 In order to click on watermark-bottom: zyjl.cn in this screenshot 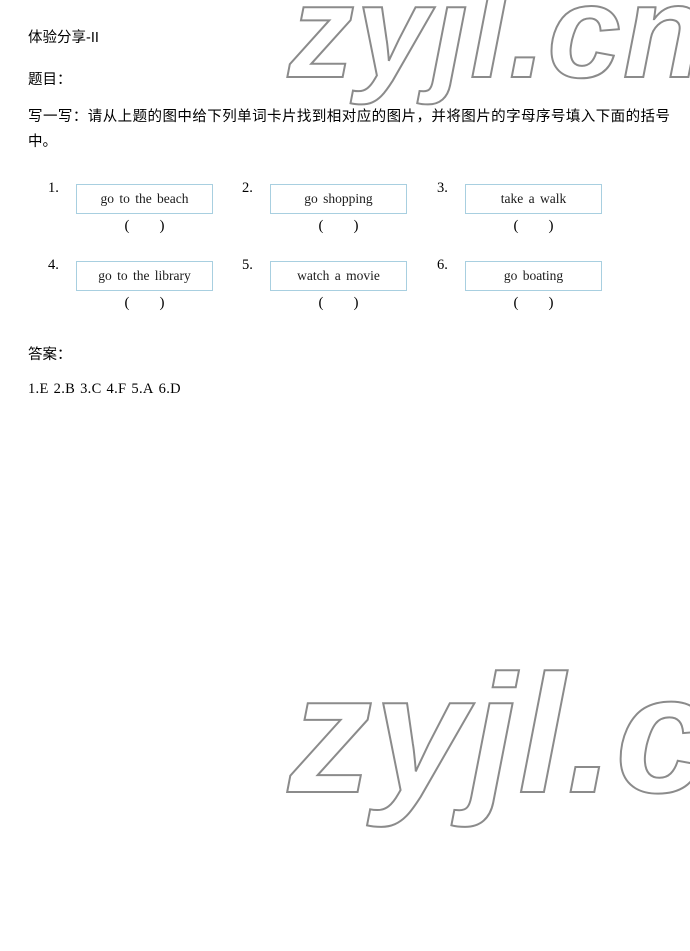, I will do `click(488, 734)`.